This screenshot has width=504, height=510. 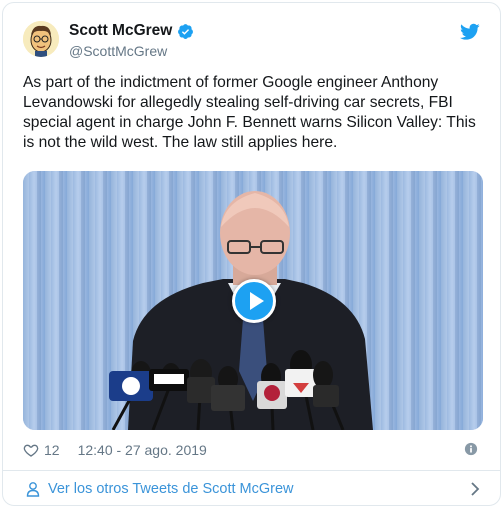 I want to click on like-count: 12, so click(x=52, y=450).